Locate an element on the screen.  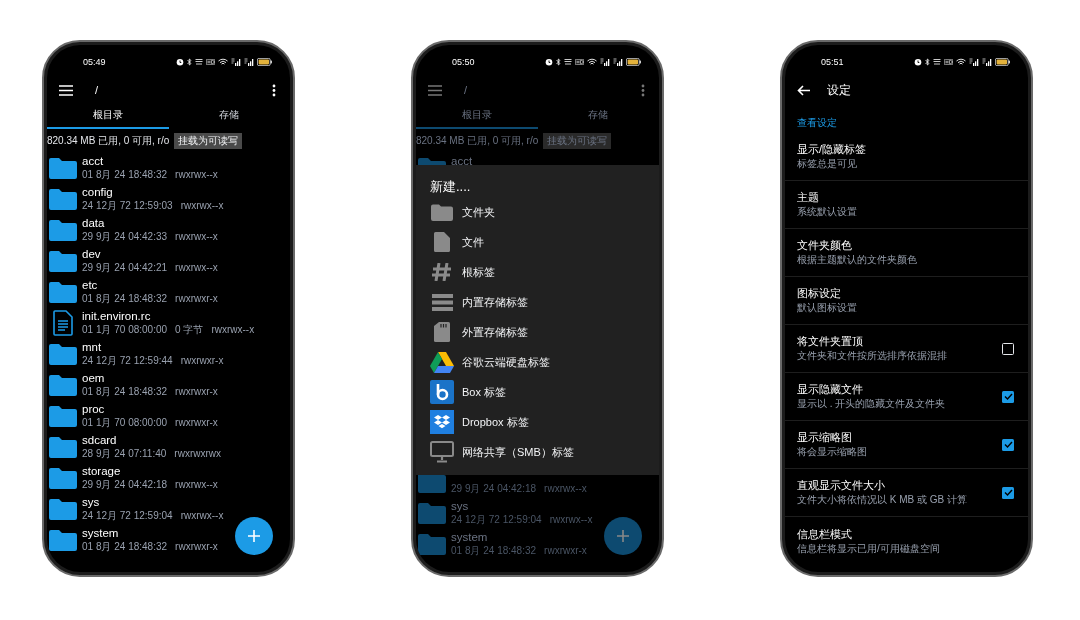
dialog-menu-item: 谷歌云端硬盘标签 is located at coordinates (544, 362).